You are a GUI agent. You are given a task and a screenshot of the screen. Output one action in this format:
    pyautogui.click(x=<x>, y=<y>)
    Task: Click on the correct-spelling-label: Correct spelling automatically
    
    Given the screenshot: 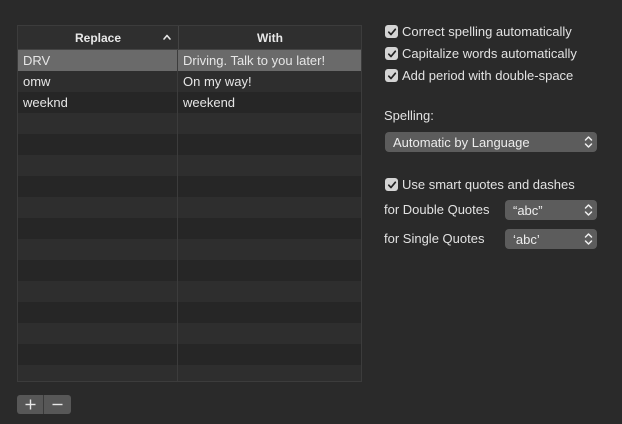 What is the action you would take?
    pyautogui.click(x=487, y=31)
    